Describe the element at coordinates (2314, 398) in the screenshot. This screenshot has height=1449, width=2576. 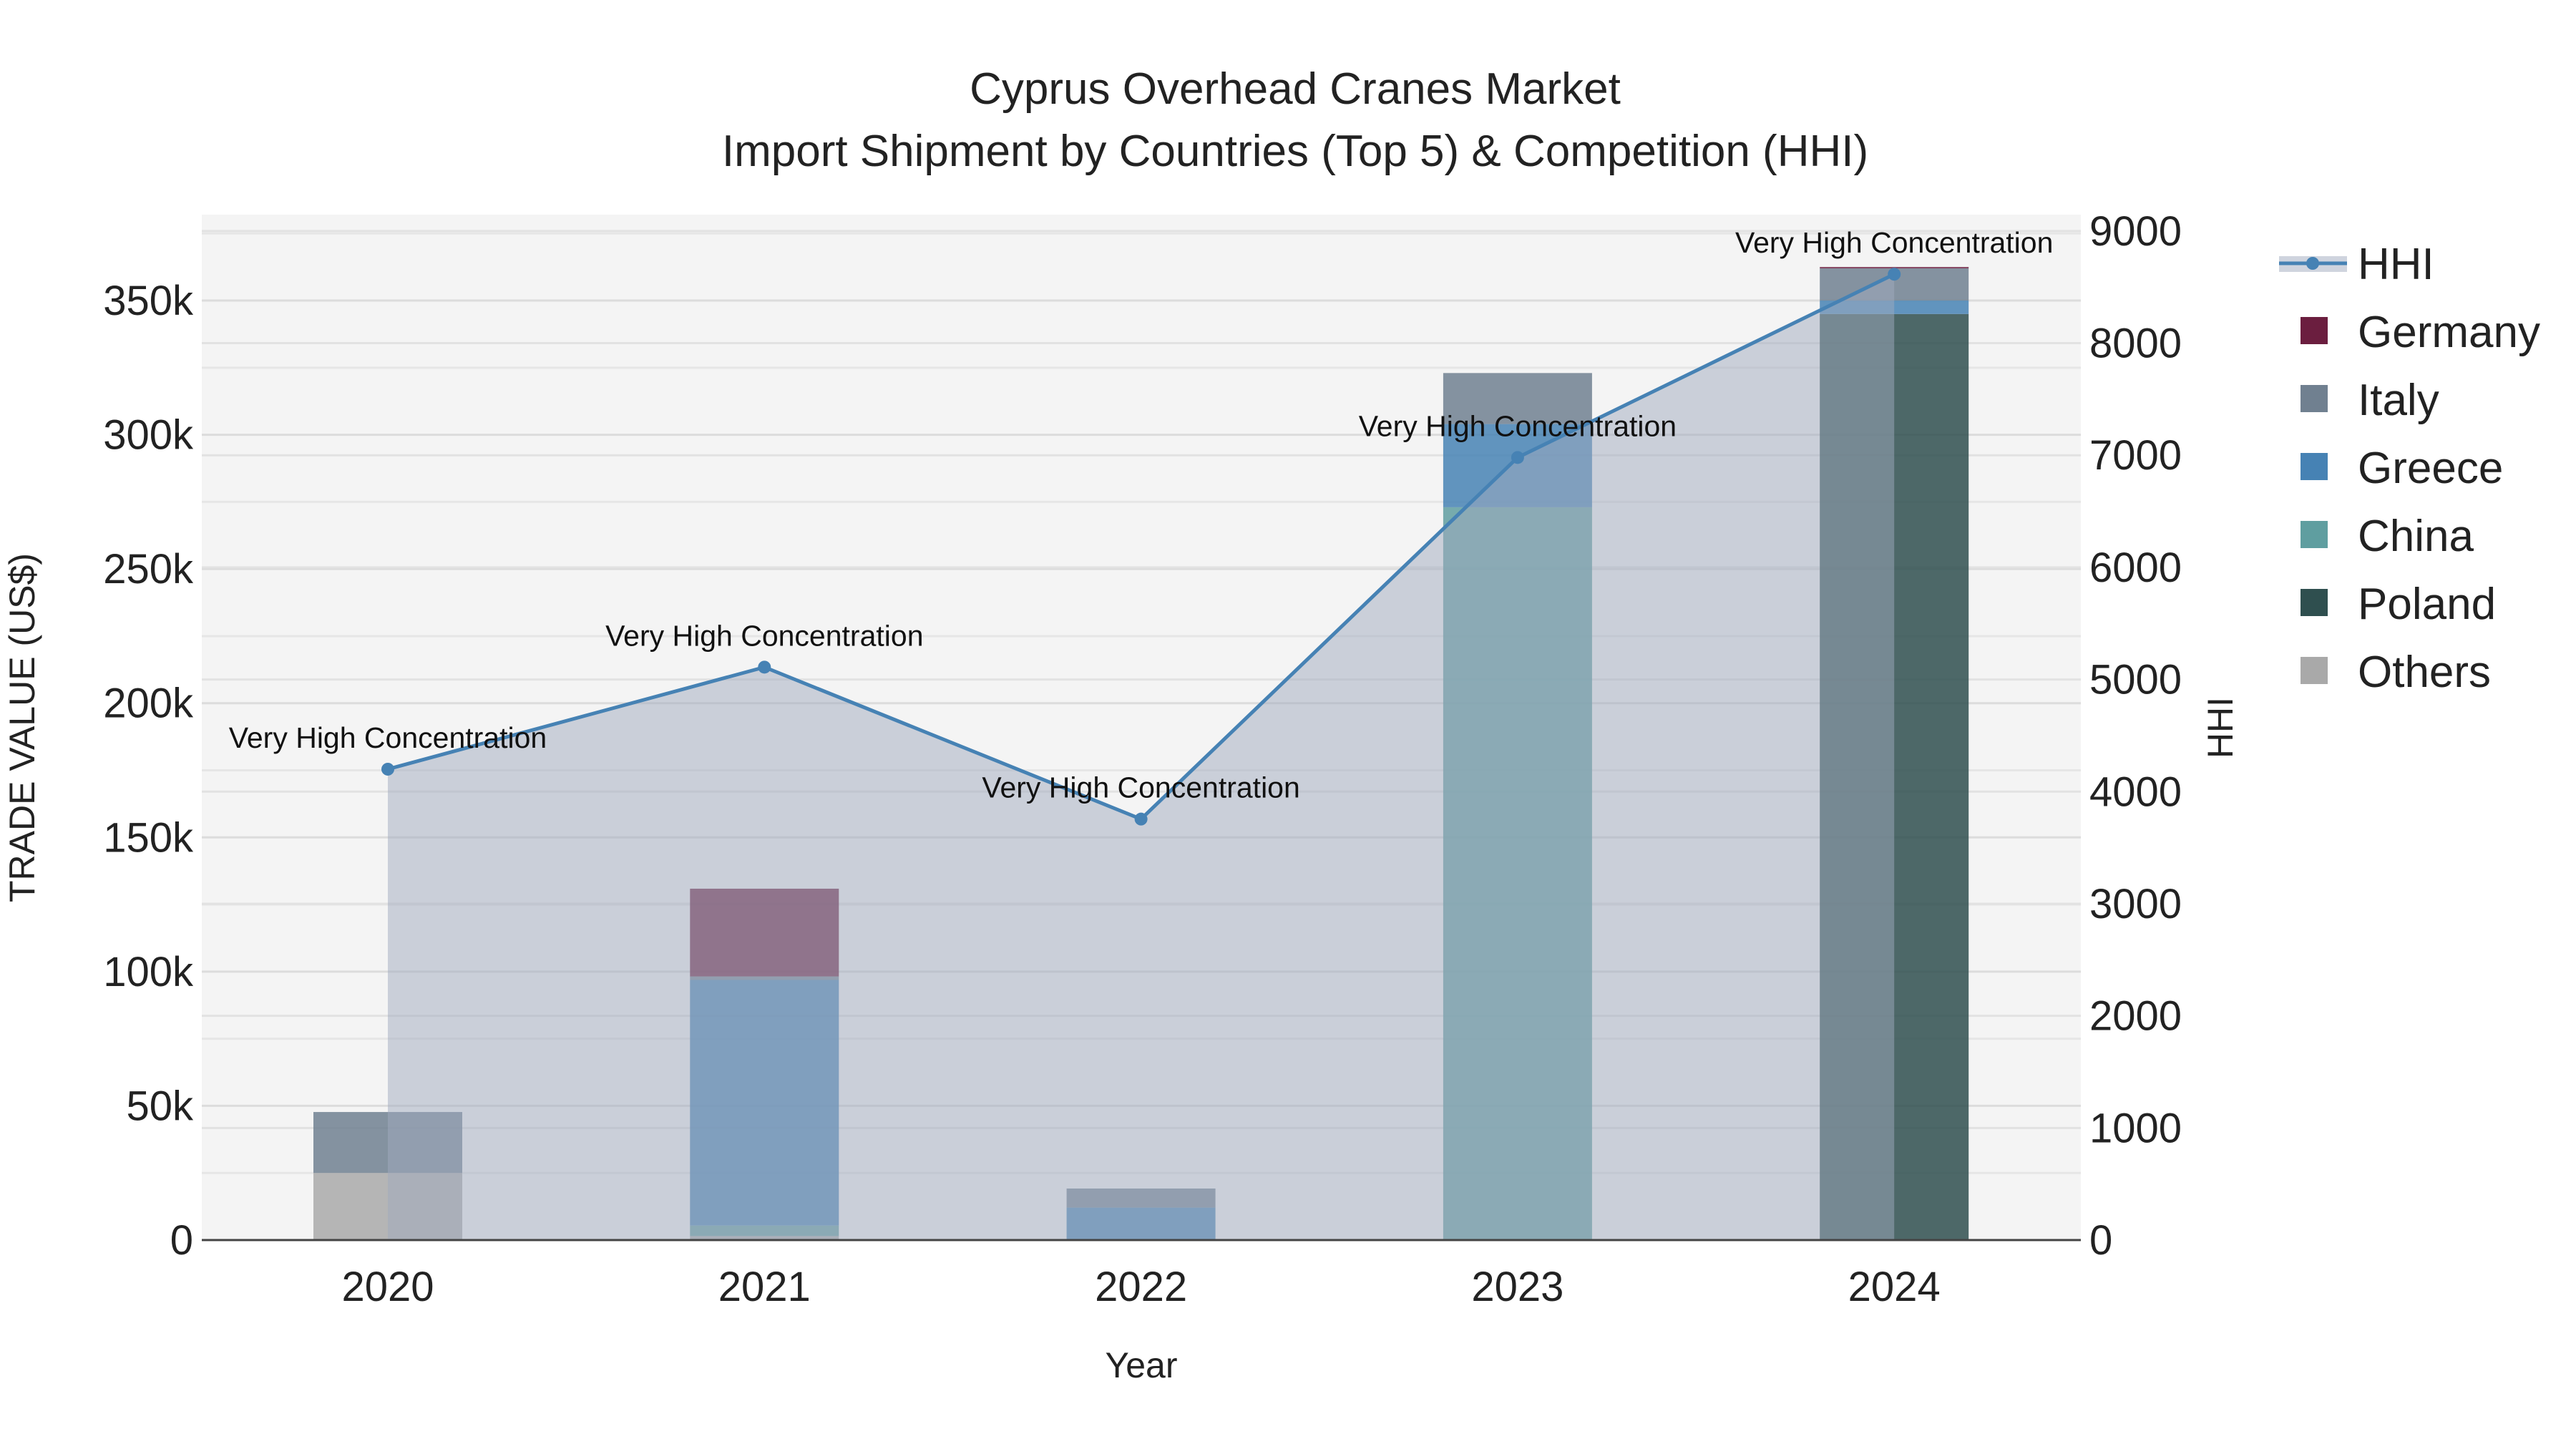
I see `legend-swatch-italy` at that location.